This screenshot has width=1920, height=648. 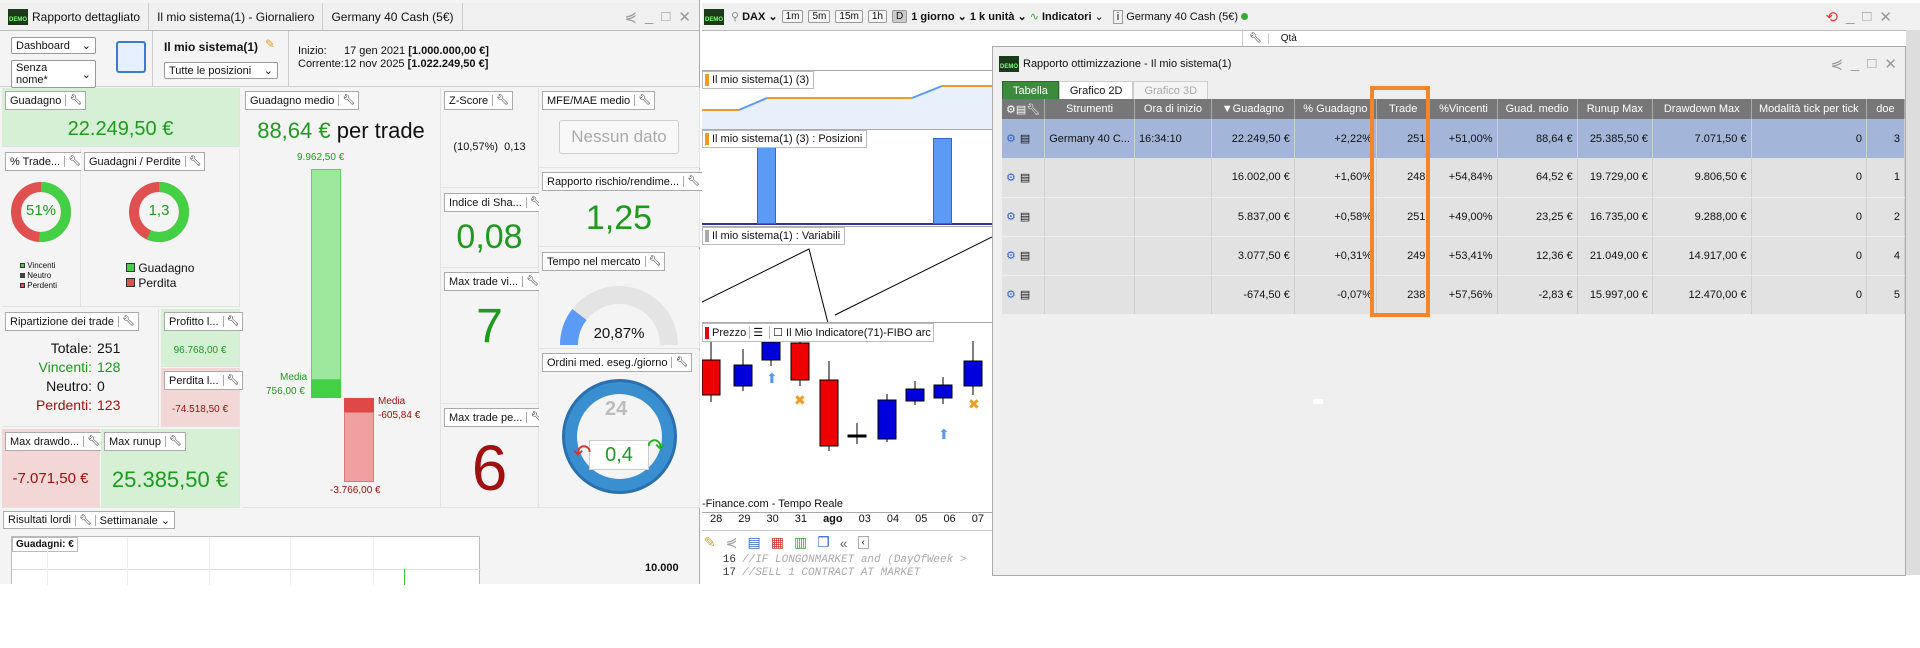 I want to click on date-tick: 03, so click(x=864, y=519).